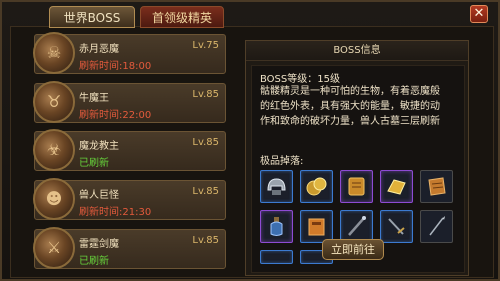  I want to click on sword-icon, so click(396, 226).